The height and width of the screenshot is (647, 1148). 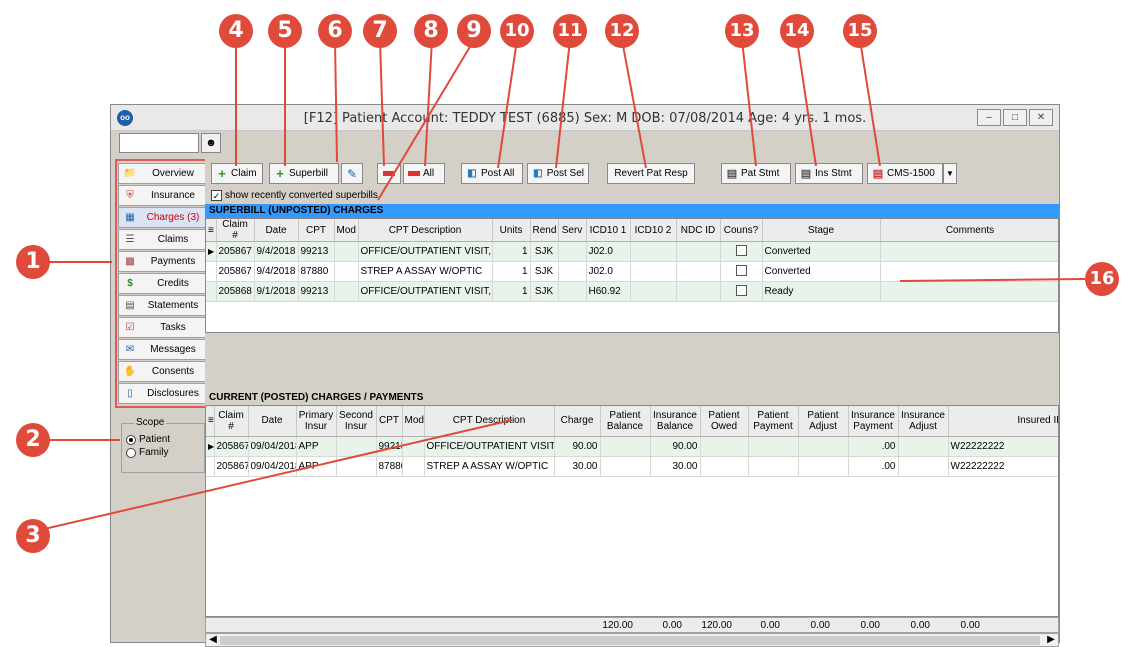 What do you see at coordinates (335, 31) in the screenshot?
I see `callout-badge: 6` at bounding box center [335, 31].